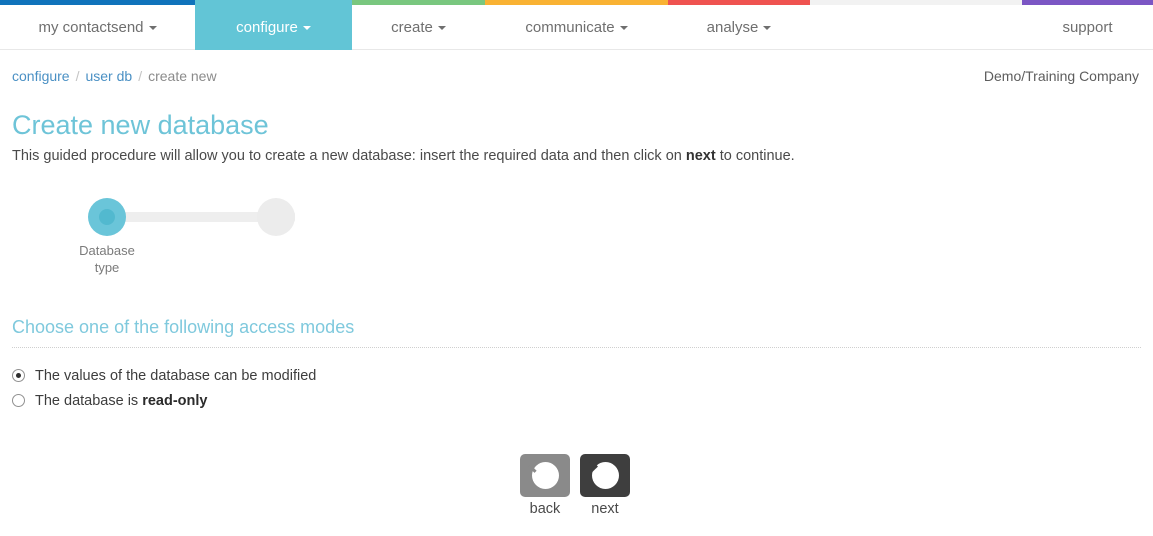 The image size is (1153, 536). I want to click on nav-item-label: communicate, so click(570, 27).